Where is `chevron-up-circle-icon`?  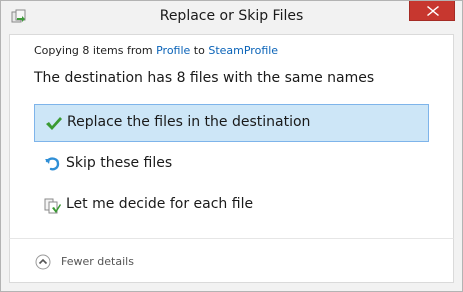 chevron-up-circle-icon is located at coordinates (43, 262).